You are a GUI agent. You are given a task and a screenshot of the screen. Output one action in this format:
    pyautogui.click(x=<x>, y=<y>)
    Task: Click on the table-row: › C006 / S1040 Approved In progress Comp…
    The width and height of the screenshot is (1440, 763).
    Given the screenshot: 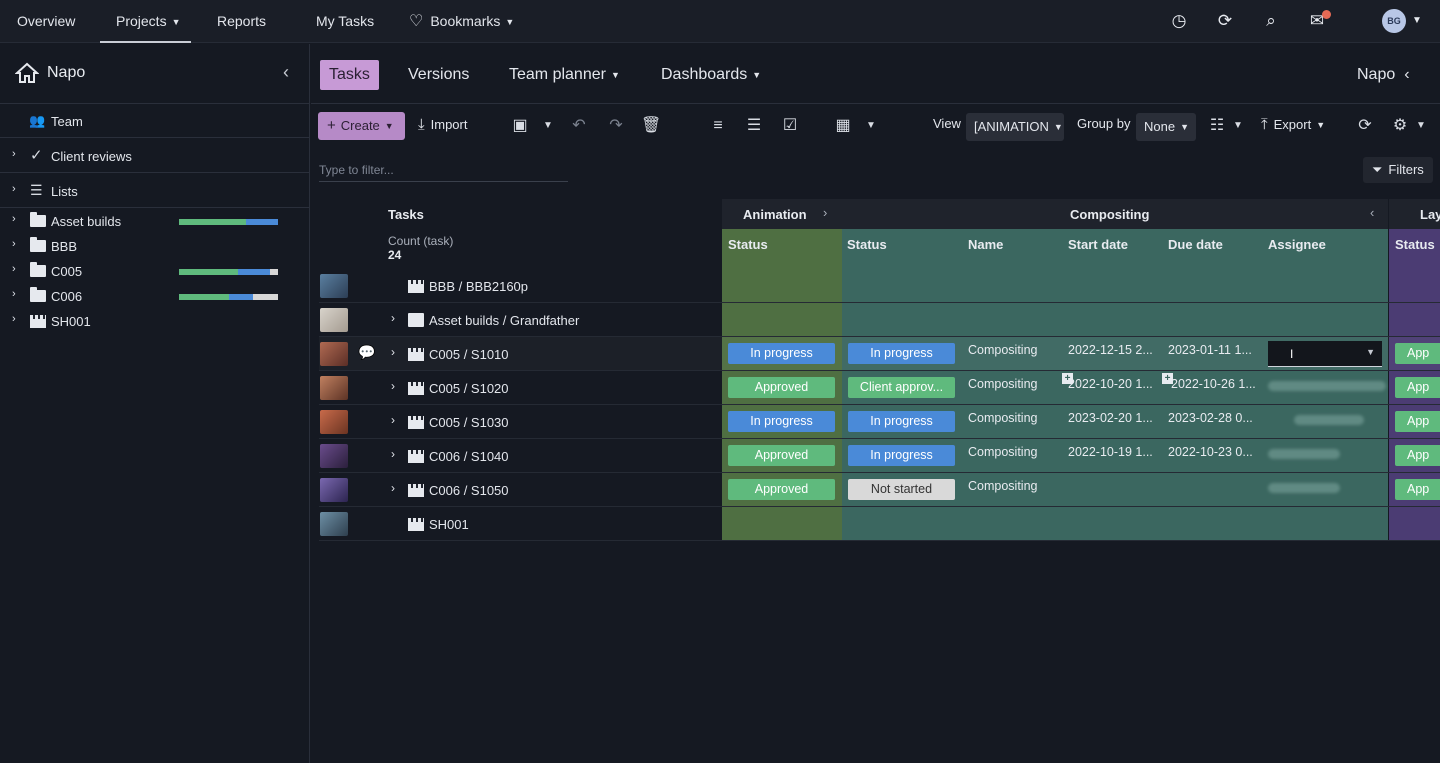 What is the action you would take?
    pyautogui.click(x=879, y=456)
    